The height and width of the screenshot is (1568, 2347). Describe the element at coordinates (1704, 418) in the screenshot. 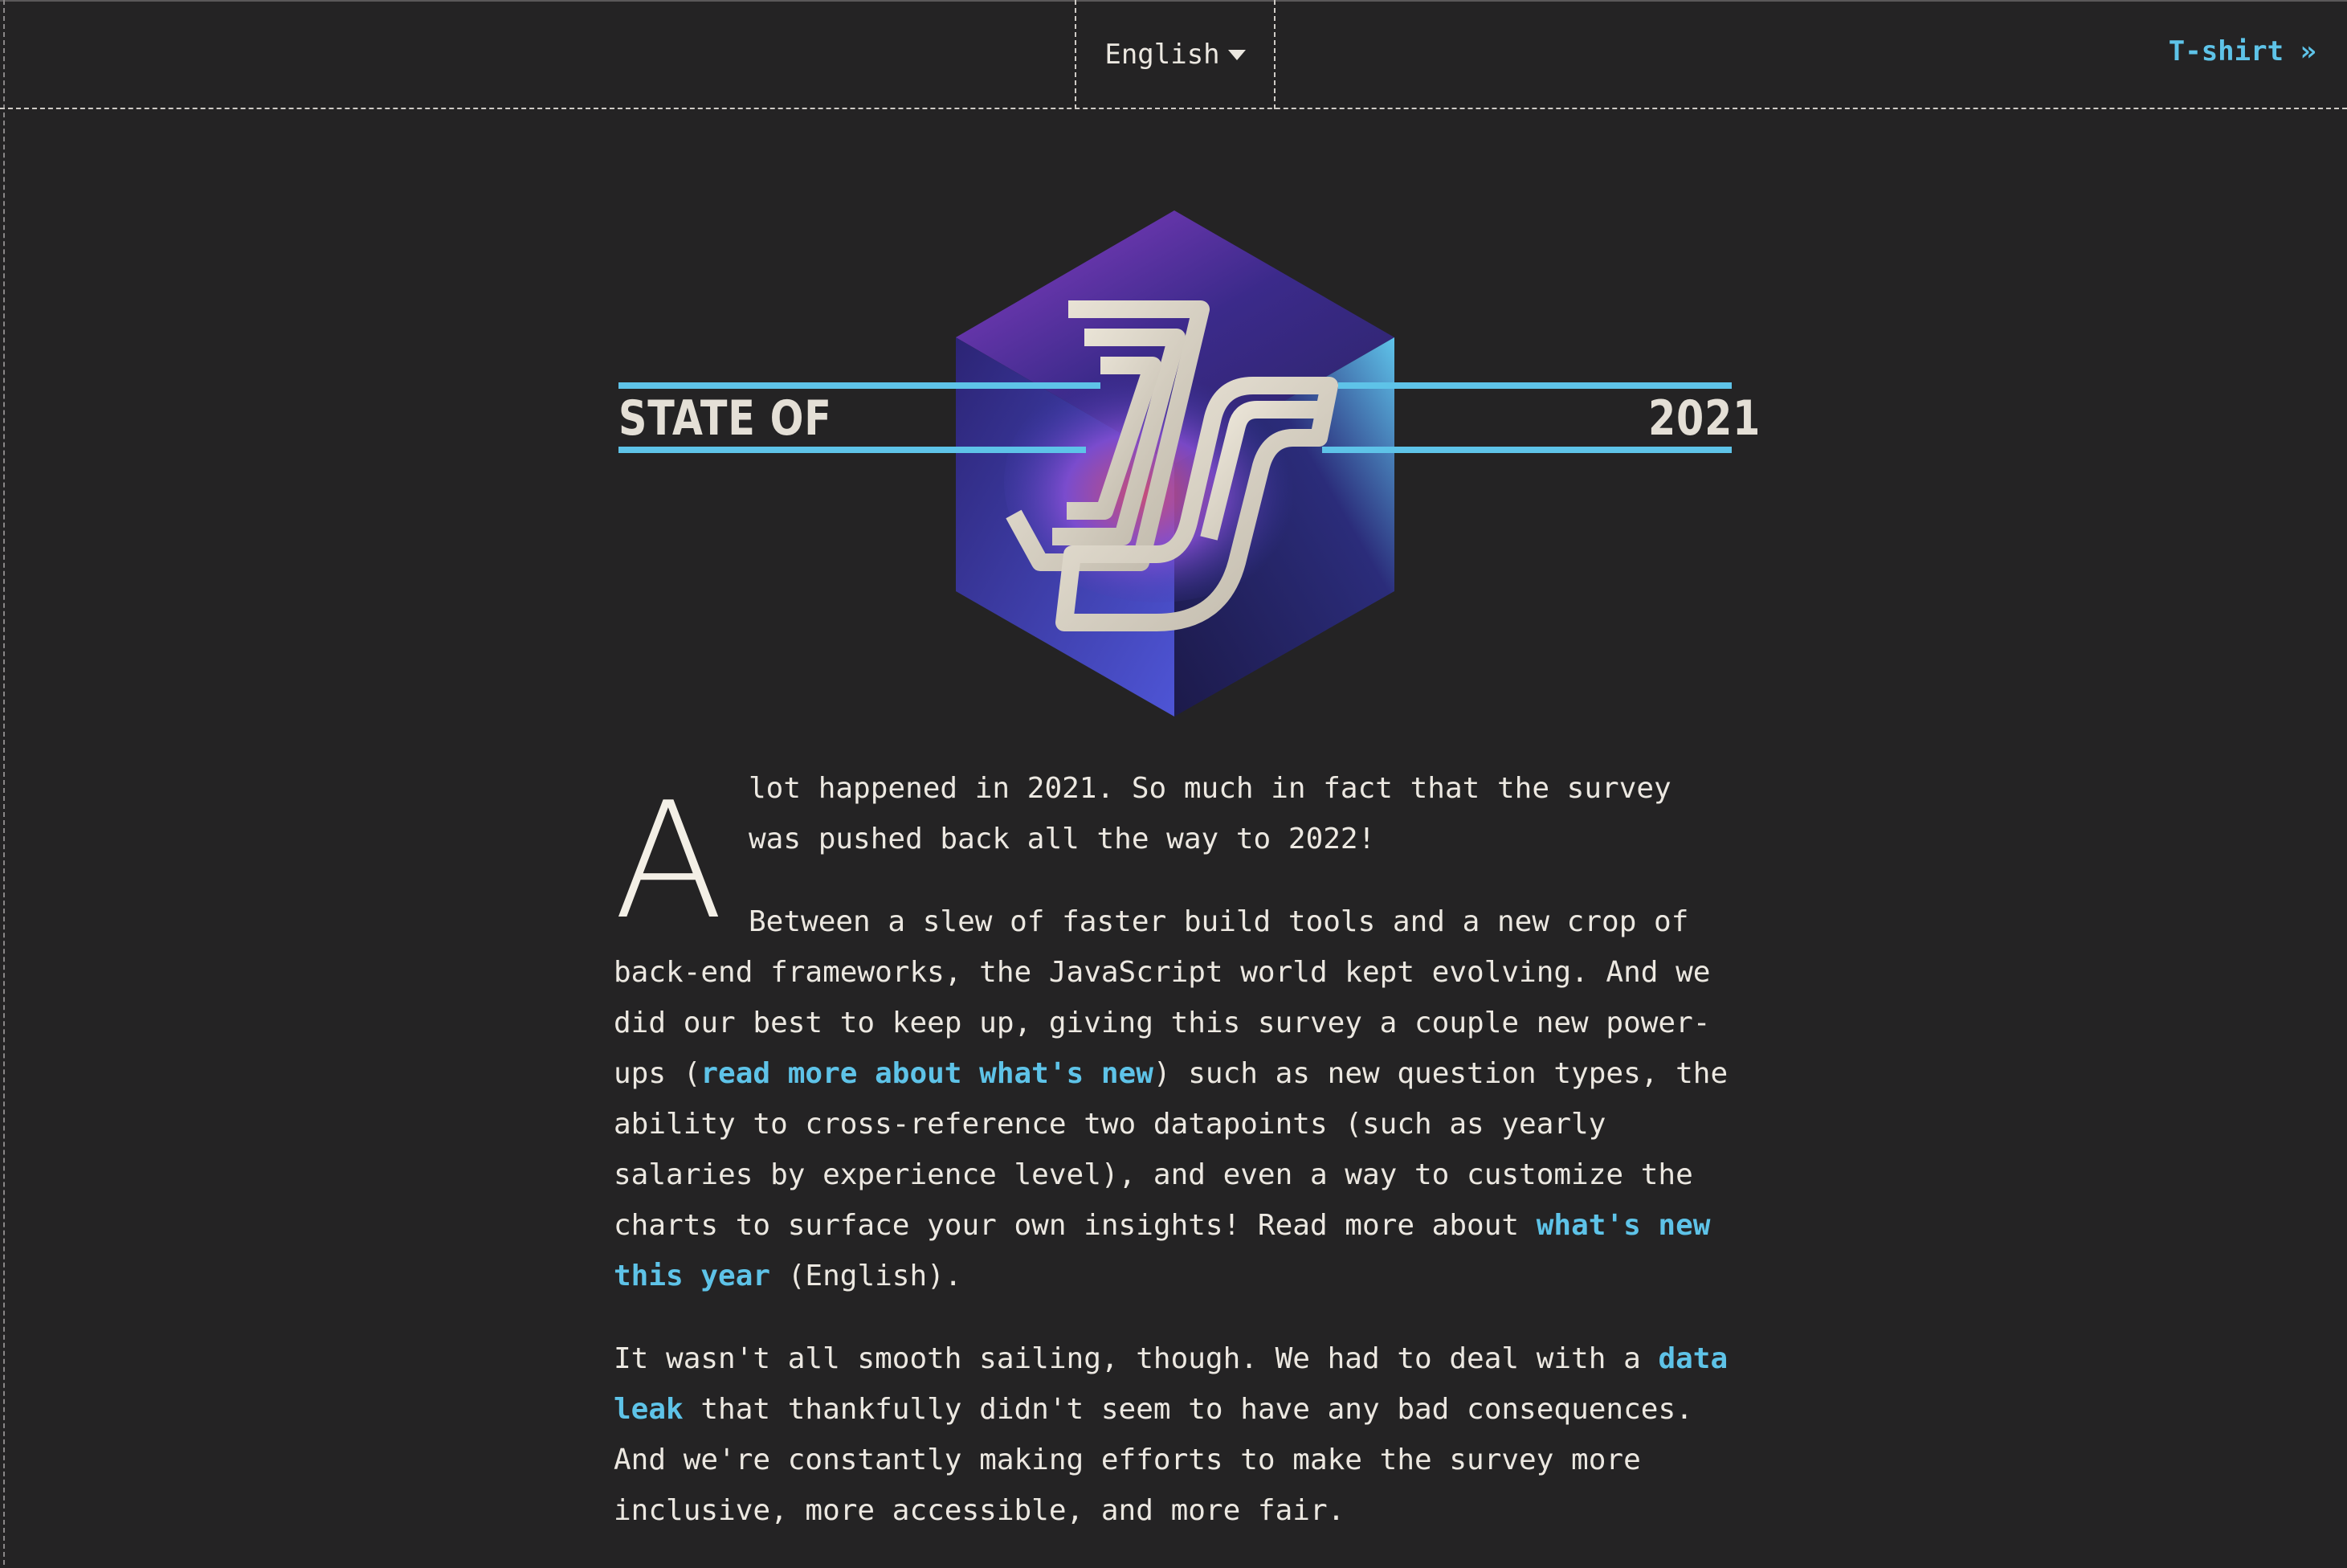

I see `logo-year: 2021` at that location.